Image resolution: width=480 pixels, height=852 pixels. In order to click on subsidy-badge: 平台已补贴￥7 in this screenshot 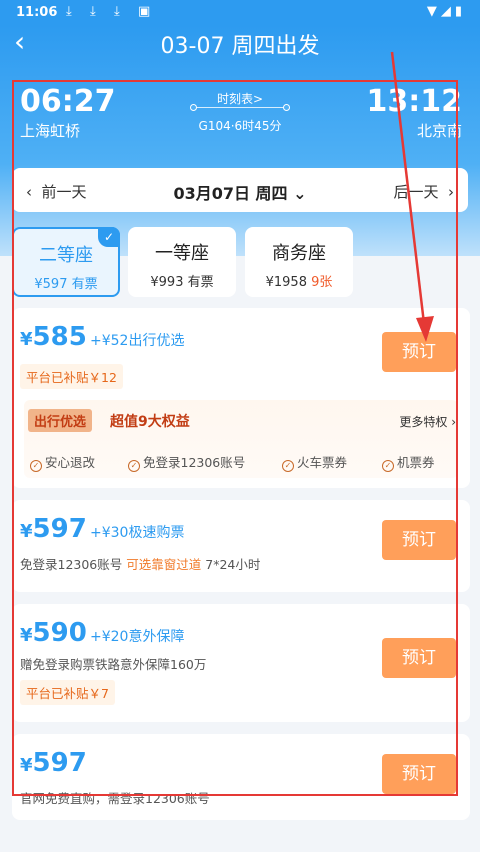, I will do `click(67, 692)`.